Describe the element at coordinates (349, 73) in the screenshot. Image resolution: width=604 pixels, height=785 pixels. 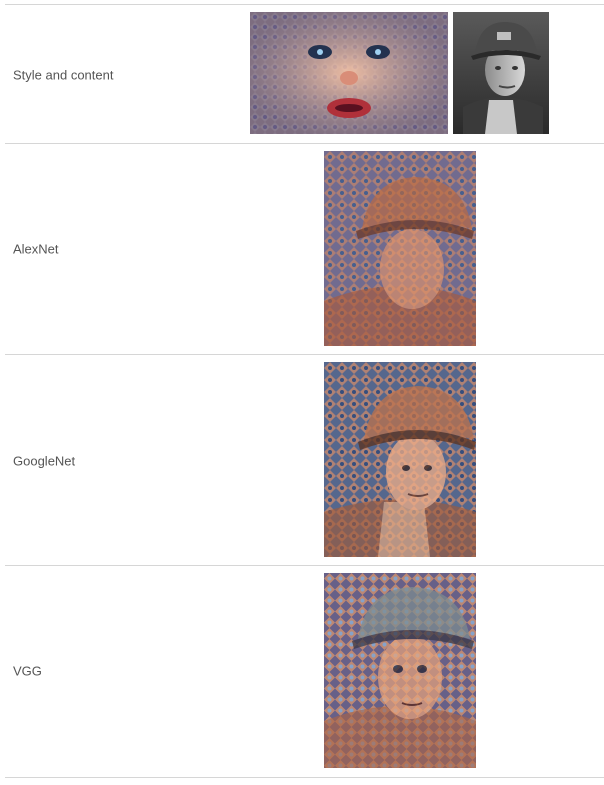
I see `style-image` at that location.